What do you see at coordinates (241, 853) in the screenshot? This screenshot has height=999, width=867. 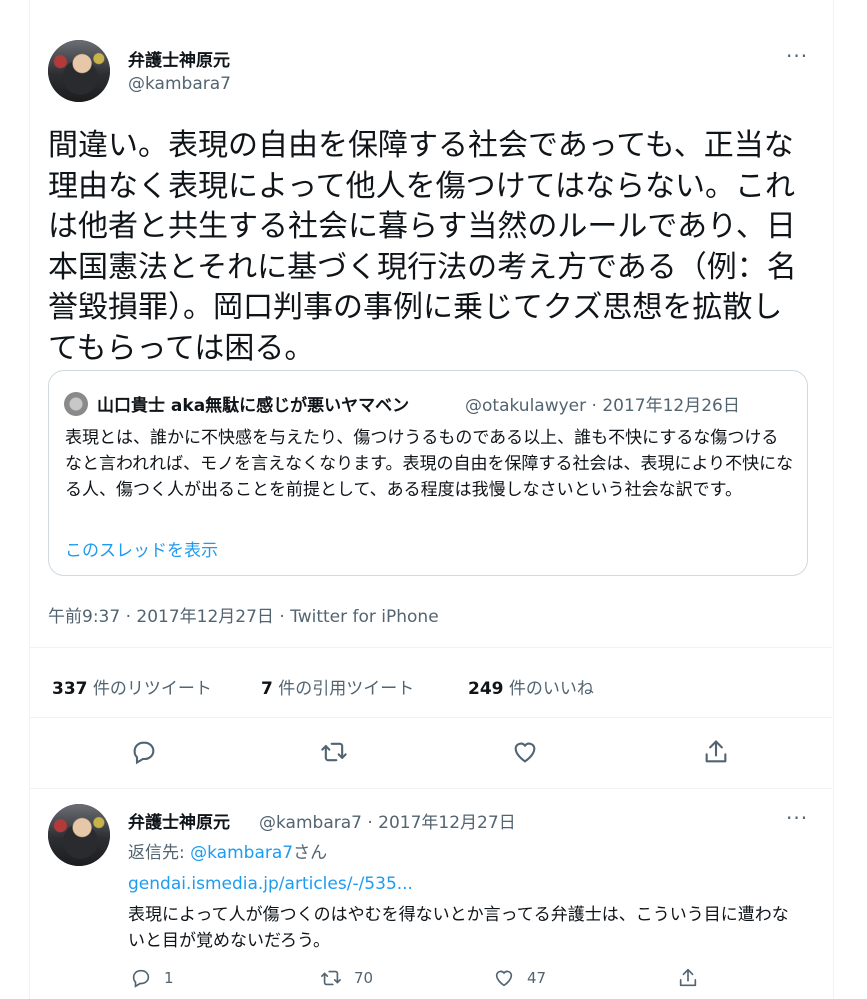 I see `reply-to-handle-link: @kambara7` at bounding box center [241, 853].